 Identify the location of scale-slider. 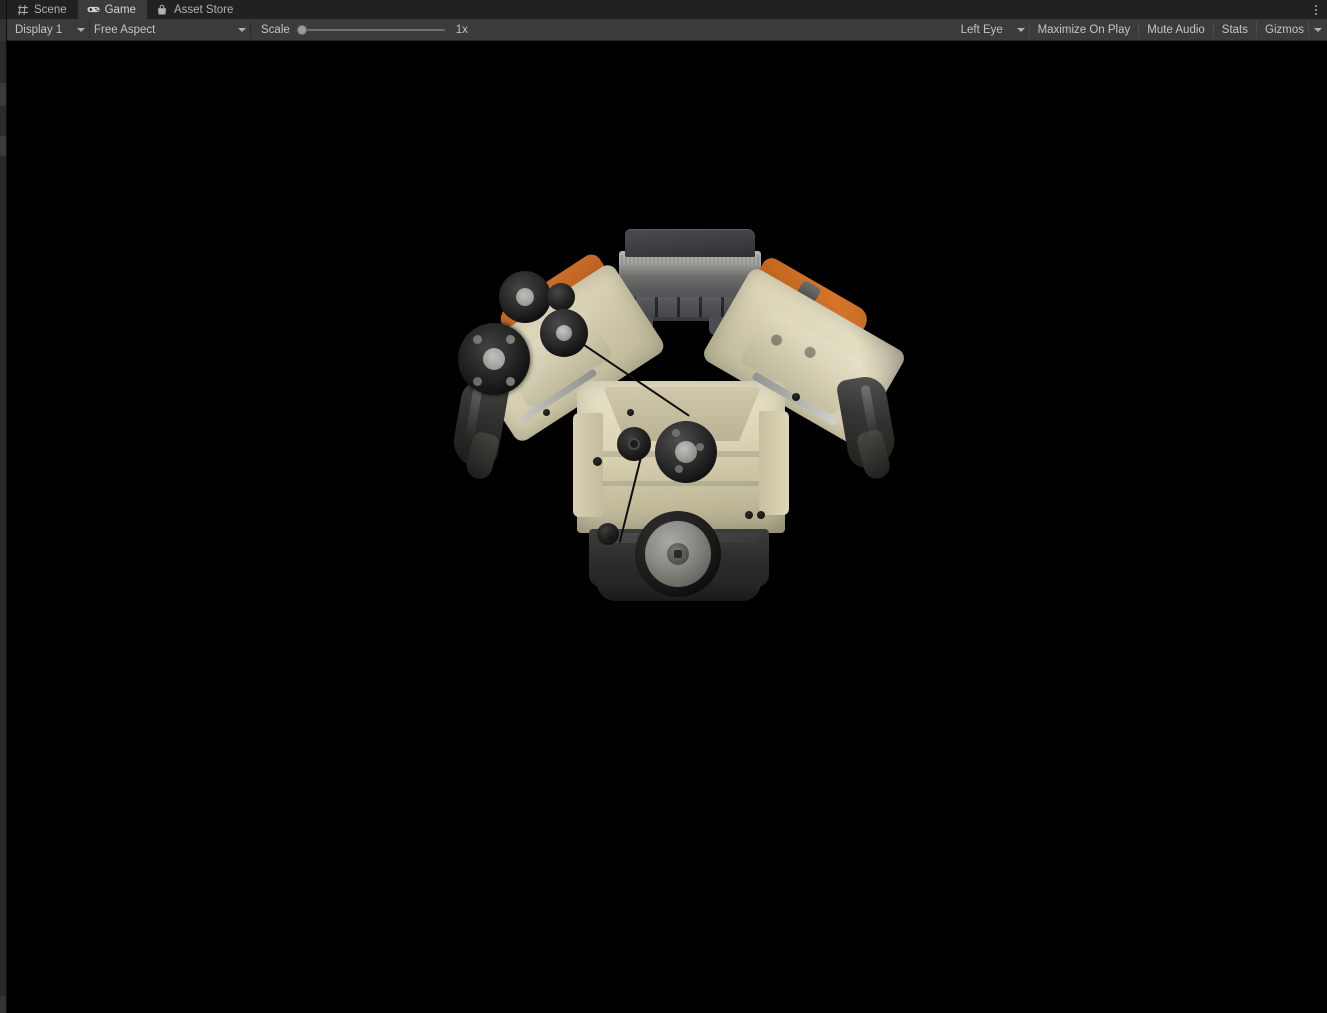
(370, 30).